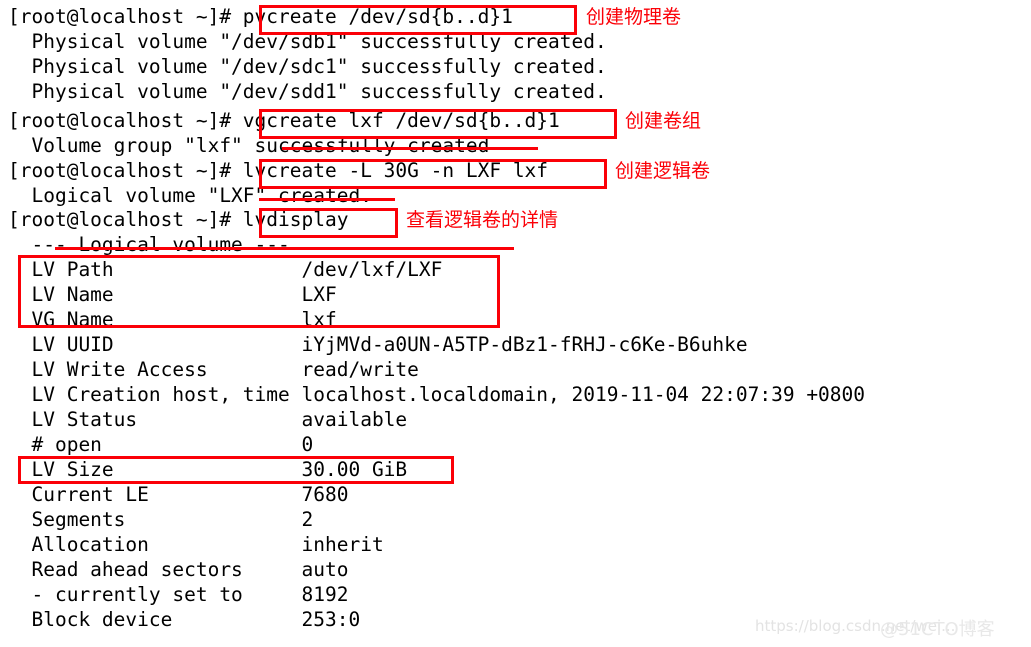  What do you see at coordinates (178, 569) in the screenshot?
I see `terminal-line-read-ahead: Read ahead sectors auto` at bounding box center [178, 569].